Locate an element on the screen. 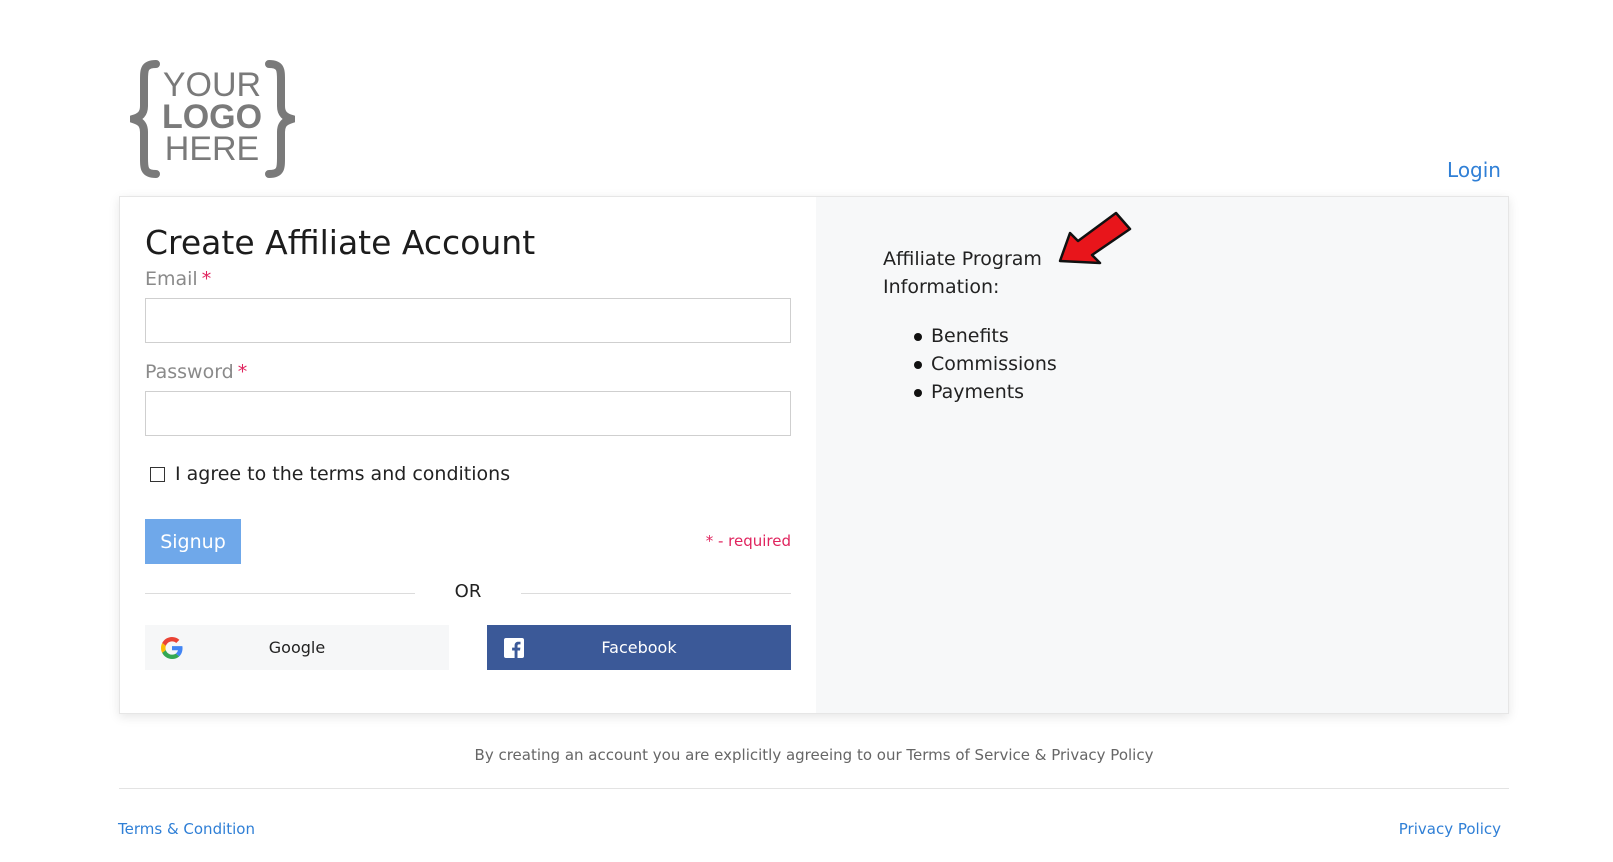 This screenshot has width=1613, height=862. list-item: Payments is located at coordinates (985, 392).